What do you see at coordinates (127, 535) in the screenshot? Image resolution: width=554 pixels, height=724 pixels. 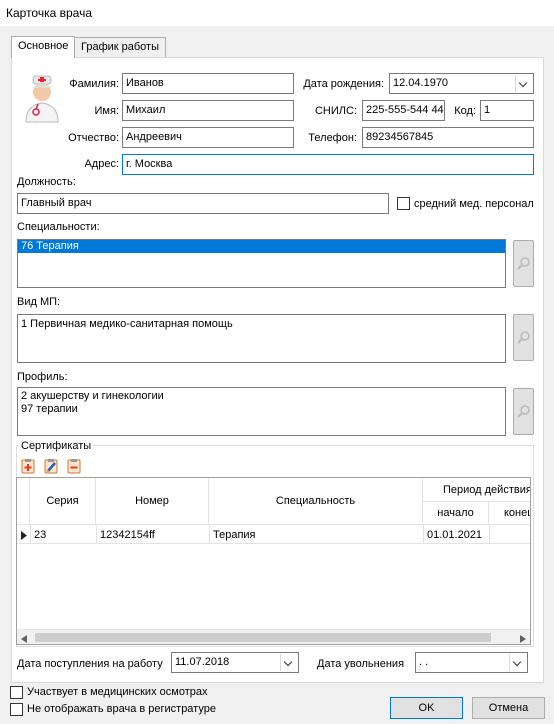 I see `cell-number: 12342154ff` at bounding box center [127, 535].